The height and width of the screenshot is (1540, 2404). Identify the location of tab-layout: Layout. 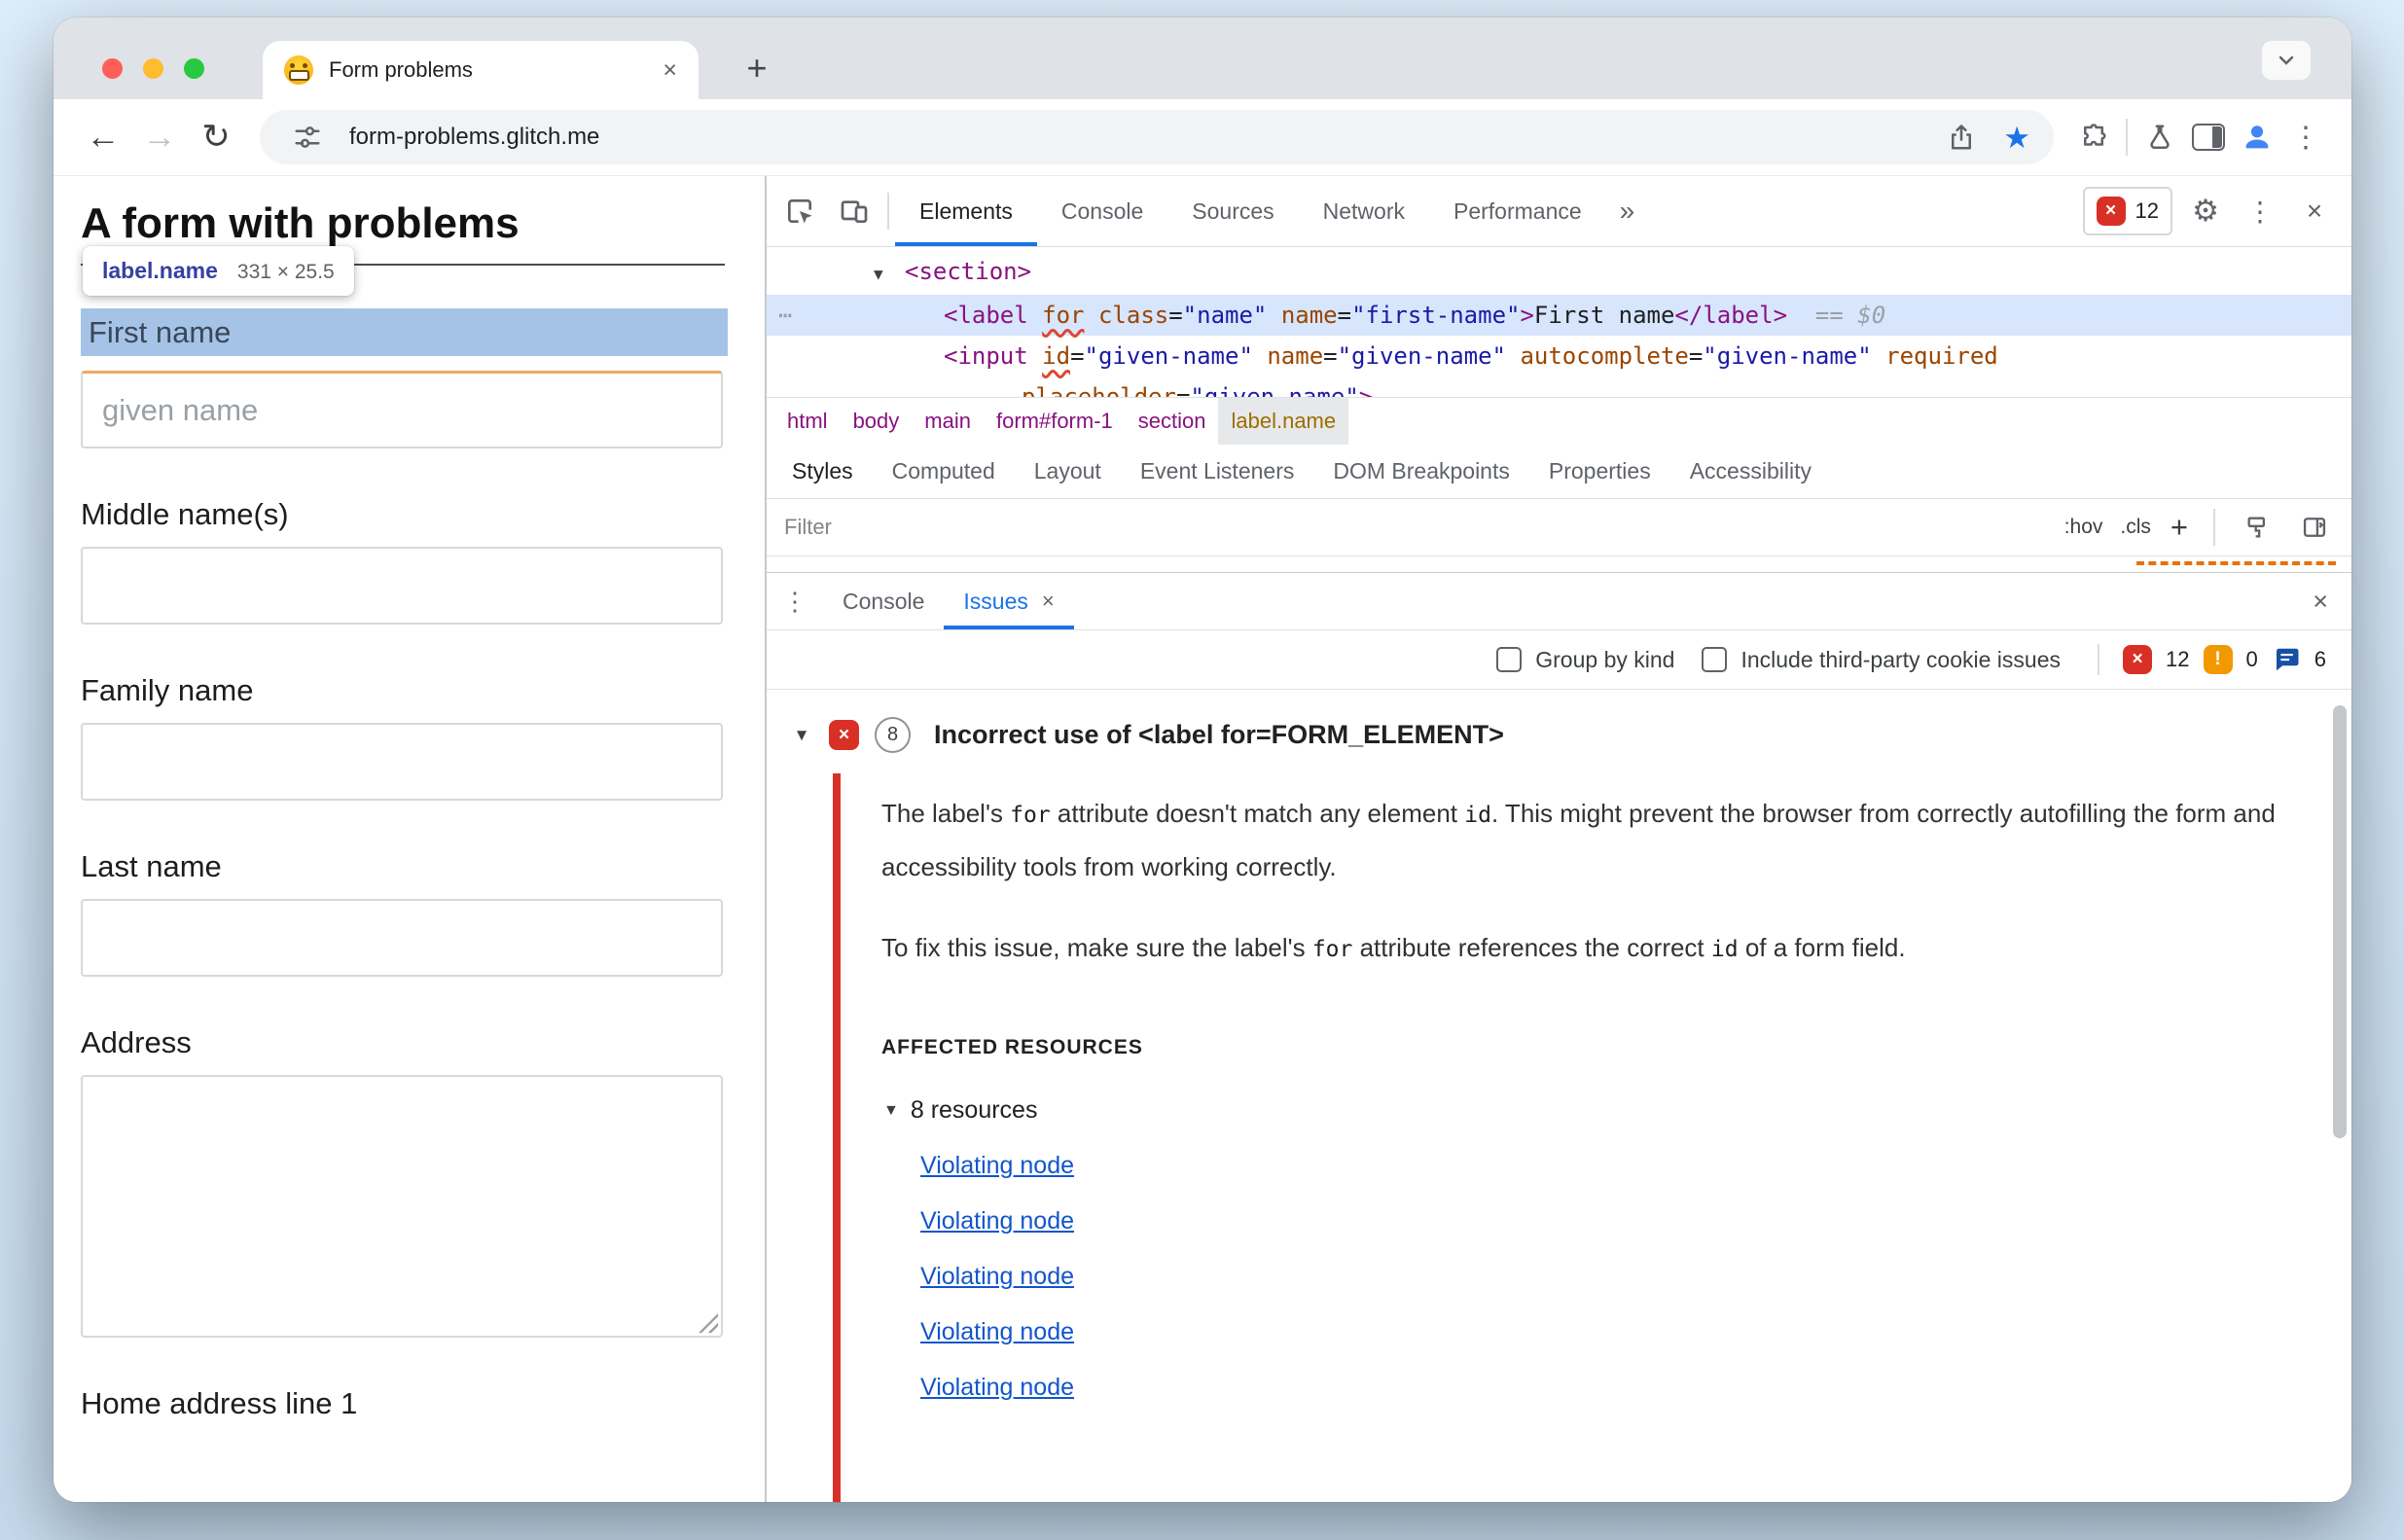
(1068, 471).